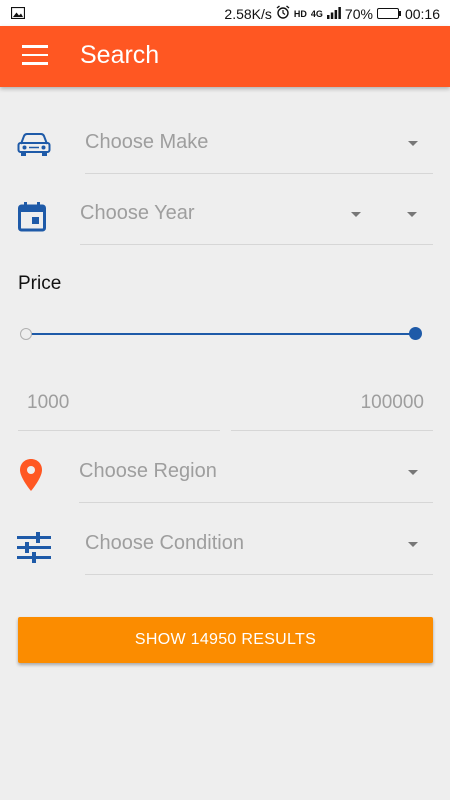 The image size is (450, 800). I want to click on status-bar: 2.58K/s HD 4G 70% 00:16, so click(225, 13).